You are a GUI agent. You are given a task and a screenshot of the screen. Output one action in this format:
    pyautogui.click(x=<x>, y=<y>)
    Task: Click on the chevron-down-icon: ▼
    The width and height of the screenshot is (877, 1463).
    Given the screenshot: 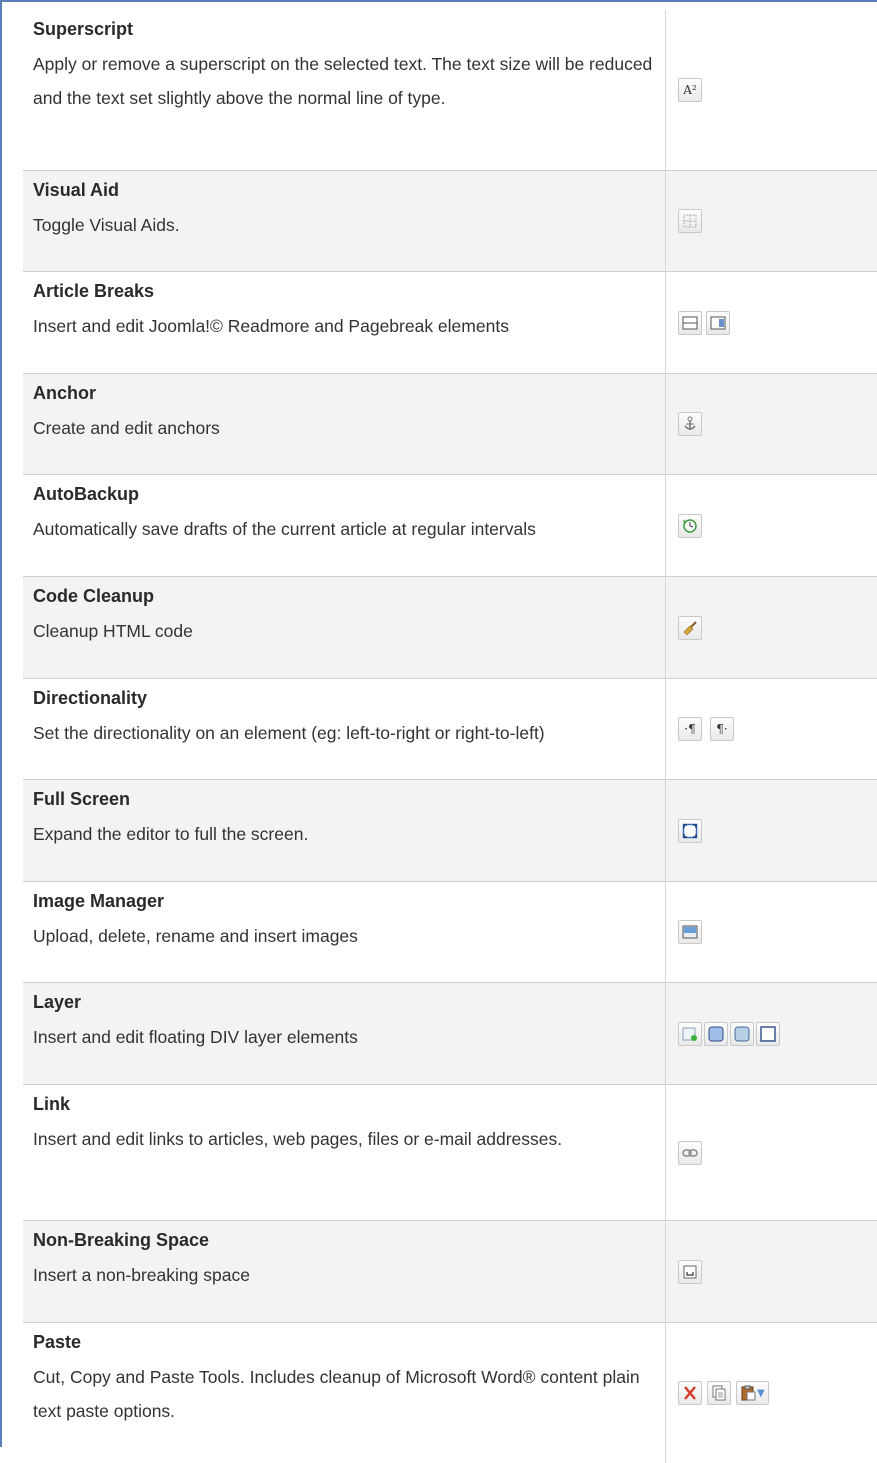 What is the action you would take?
    pyautogui.click(x=761, y=1393)
    